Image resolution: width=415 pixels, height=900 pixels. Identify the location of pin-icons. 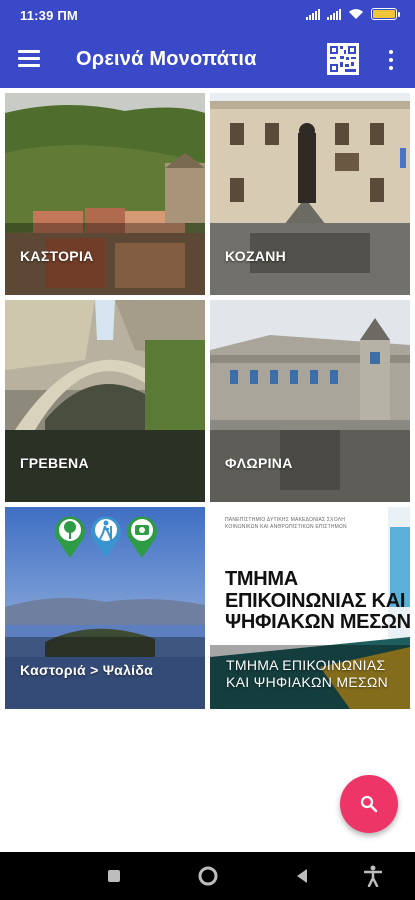
(106, 536).